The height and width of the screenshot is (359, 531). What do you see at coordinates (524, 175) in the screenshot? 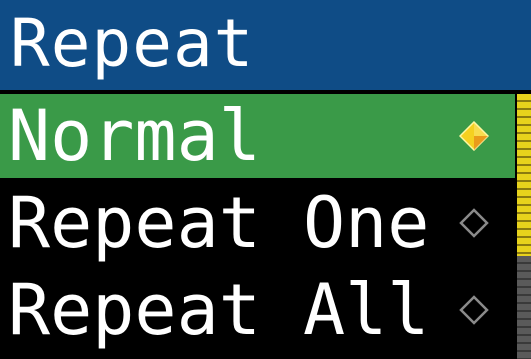
I see `scroll-thumb` at bounding box center [524, 175].